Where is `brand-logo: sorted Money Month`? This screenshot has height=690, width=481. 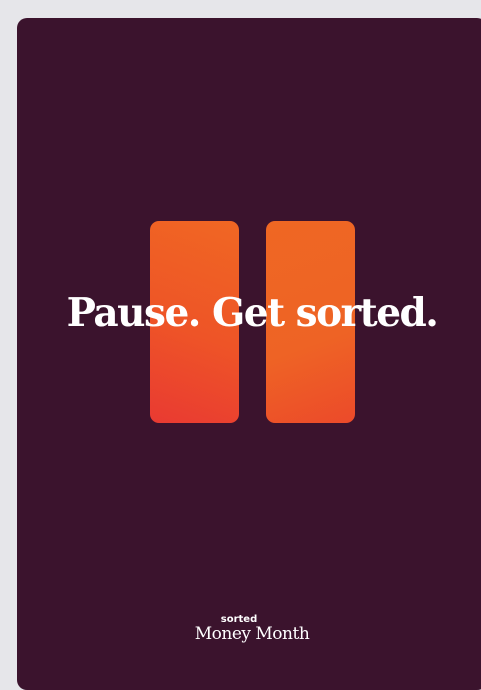
brand-logo: sorted Money Month is located at coordinates (249, 629).